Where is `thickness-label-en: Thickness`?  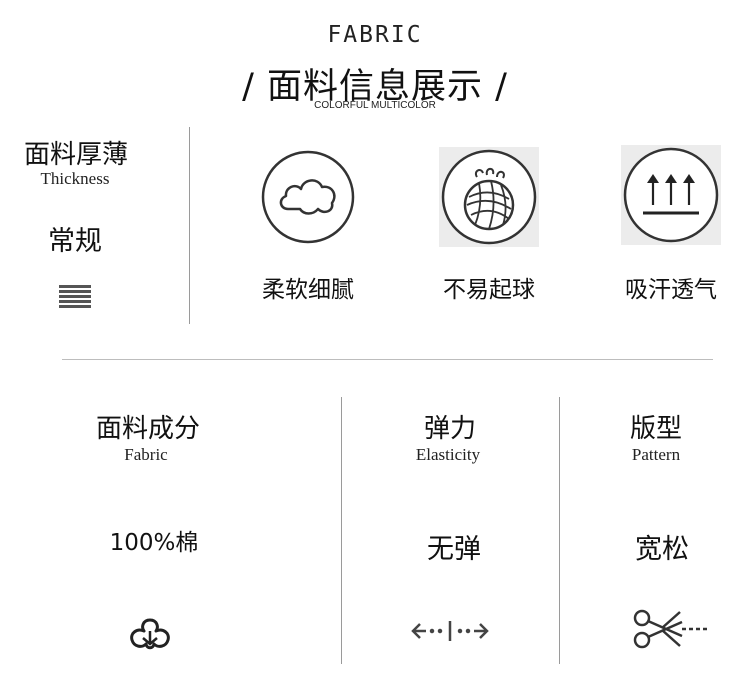
thickness-label-en: Thickness is located at coordinates (75, 178).